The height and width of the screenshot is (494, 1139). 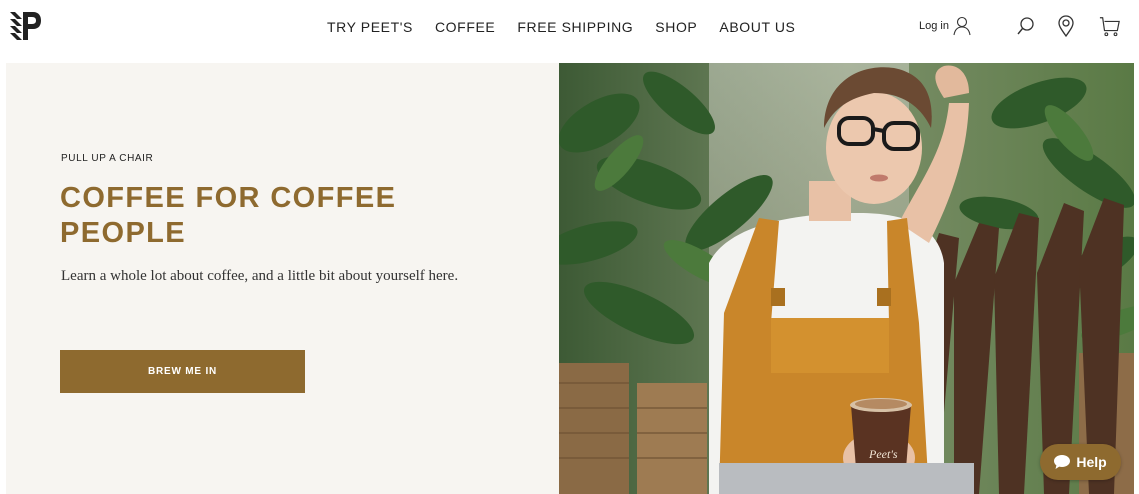 What do you see at coordinates (575, 27) in the screenshot?
I see `nav-free-shipping: FREE SHIPPING` at bounding box center [575, 27].